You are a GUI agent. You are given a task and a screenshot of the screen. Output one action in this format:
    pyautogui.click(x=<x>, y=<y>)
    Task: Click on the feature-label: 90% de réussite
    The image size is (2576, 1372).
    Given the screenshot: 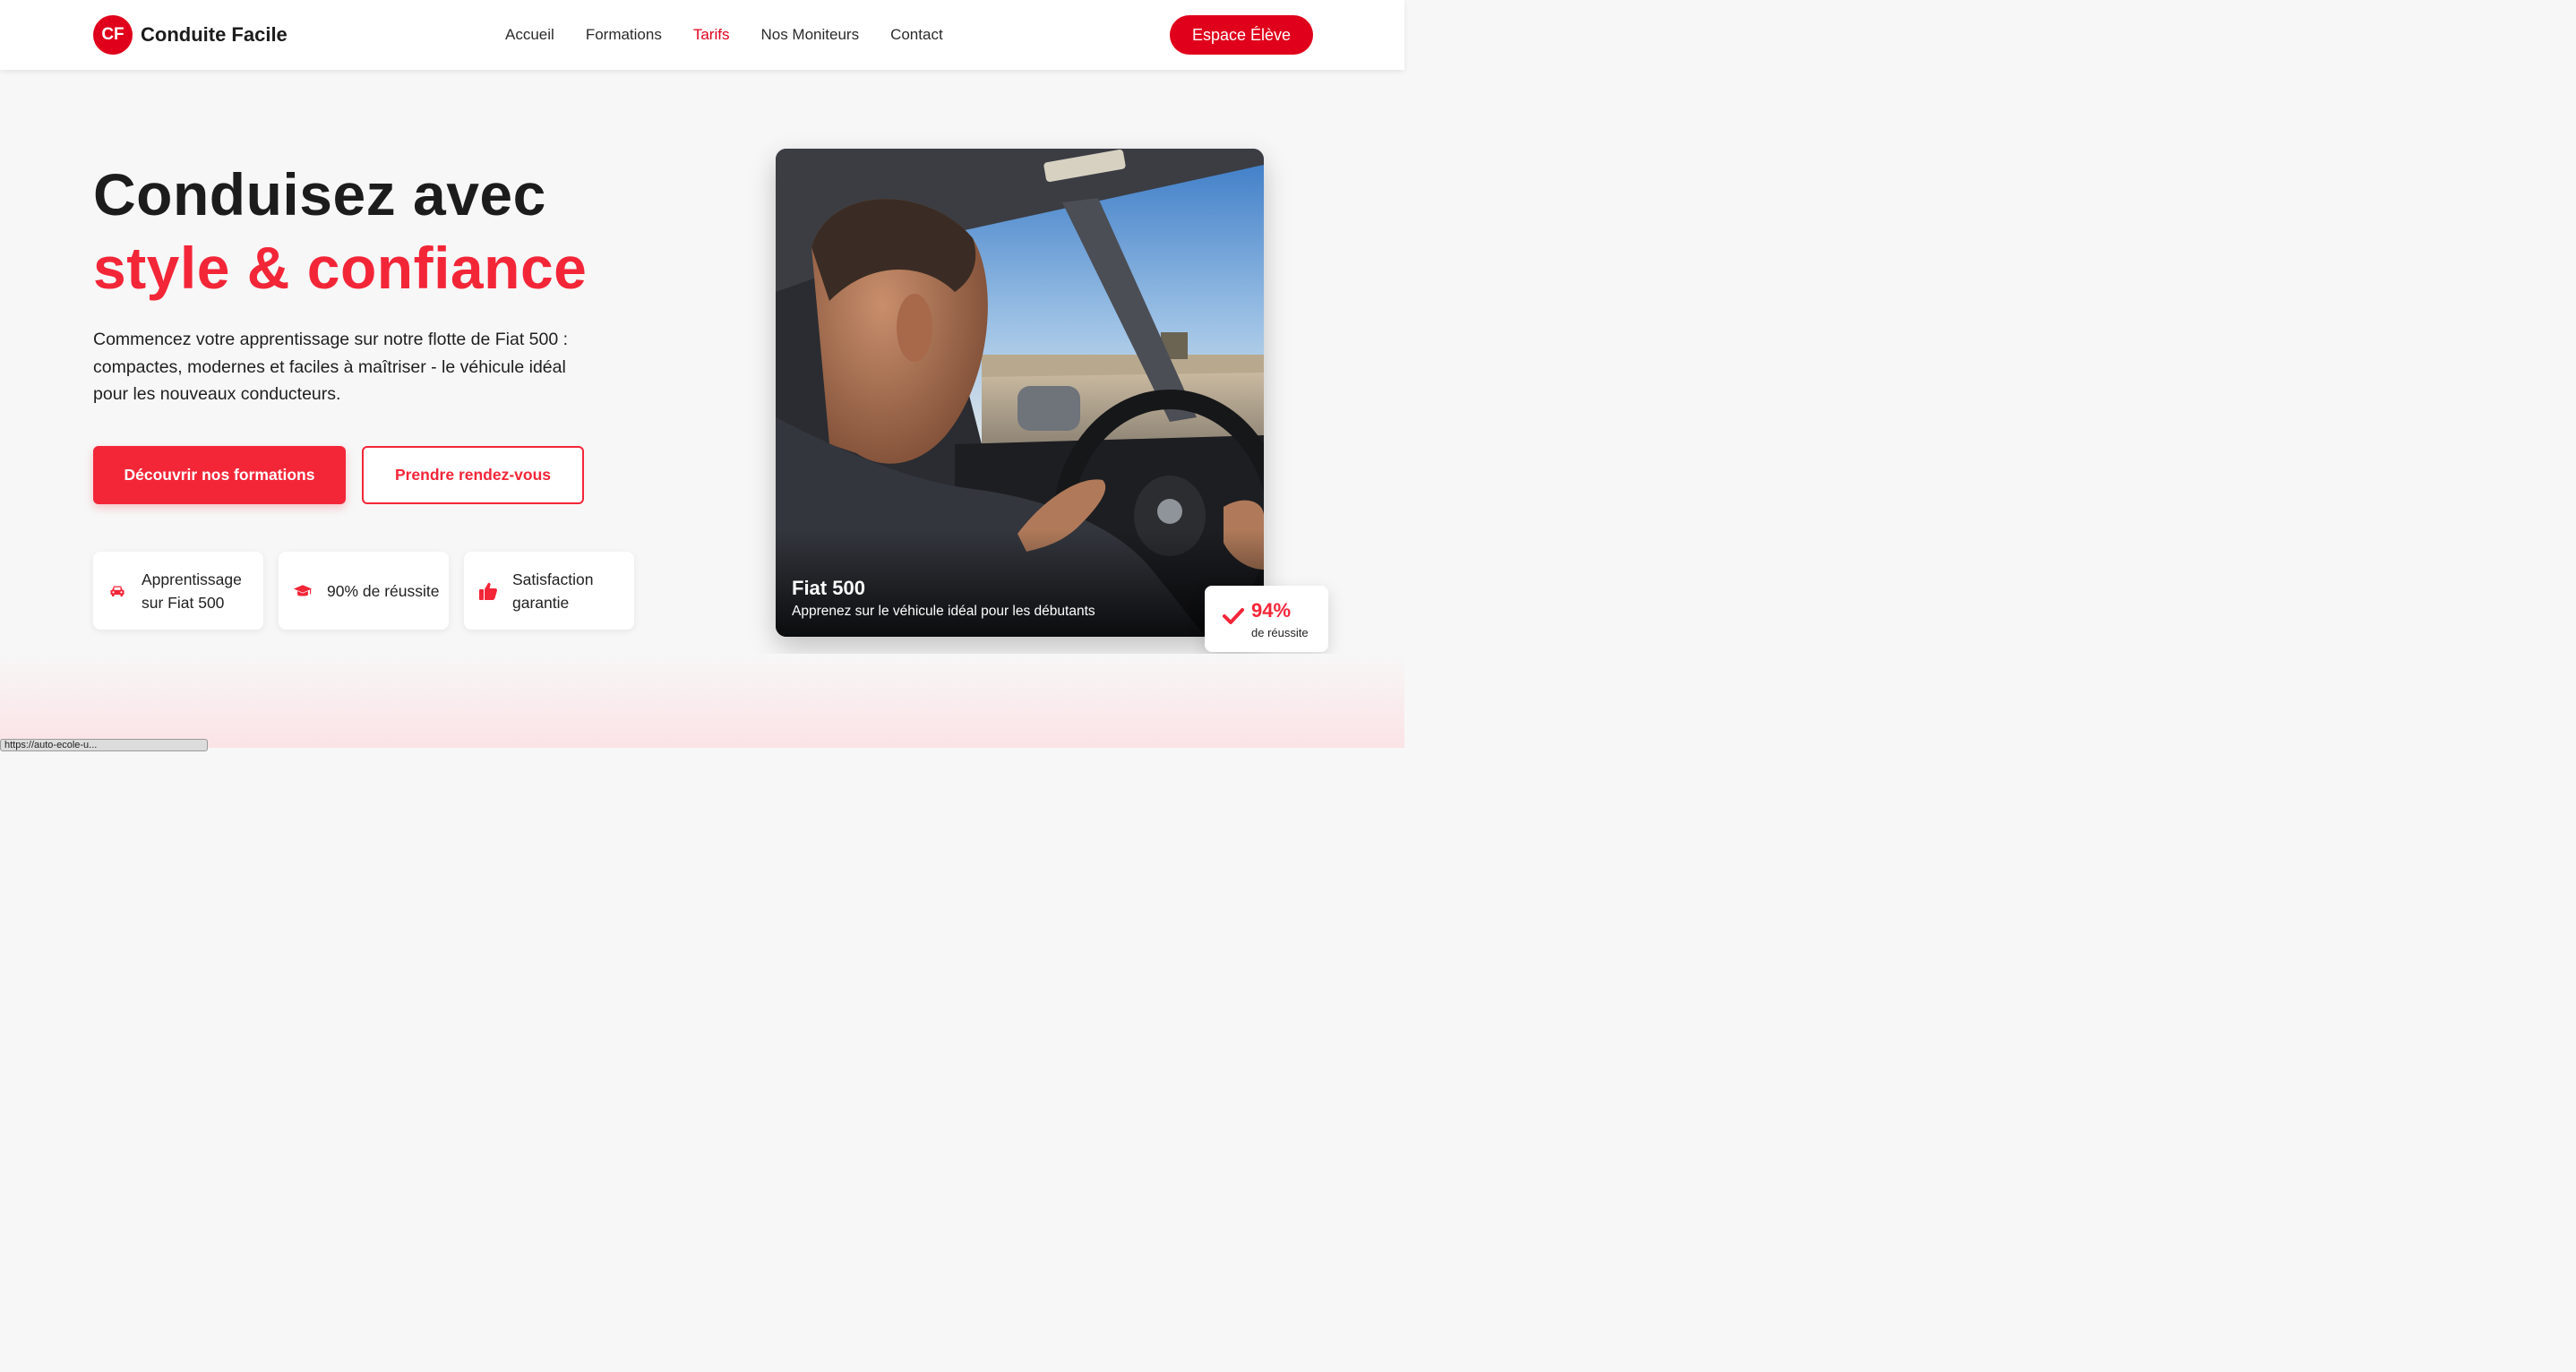 What is the action you would take?
    pyautogui.click(x=383, y=590)
    